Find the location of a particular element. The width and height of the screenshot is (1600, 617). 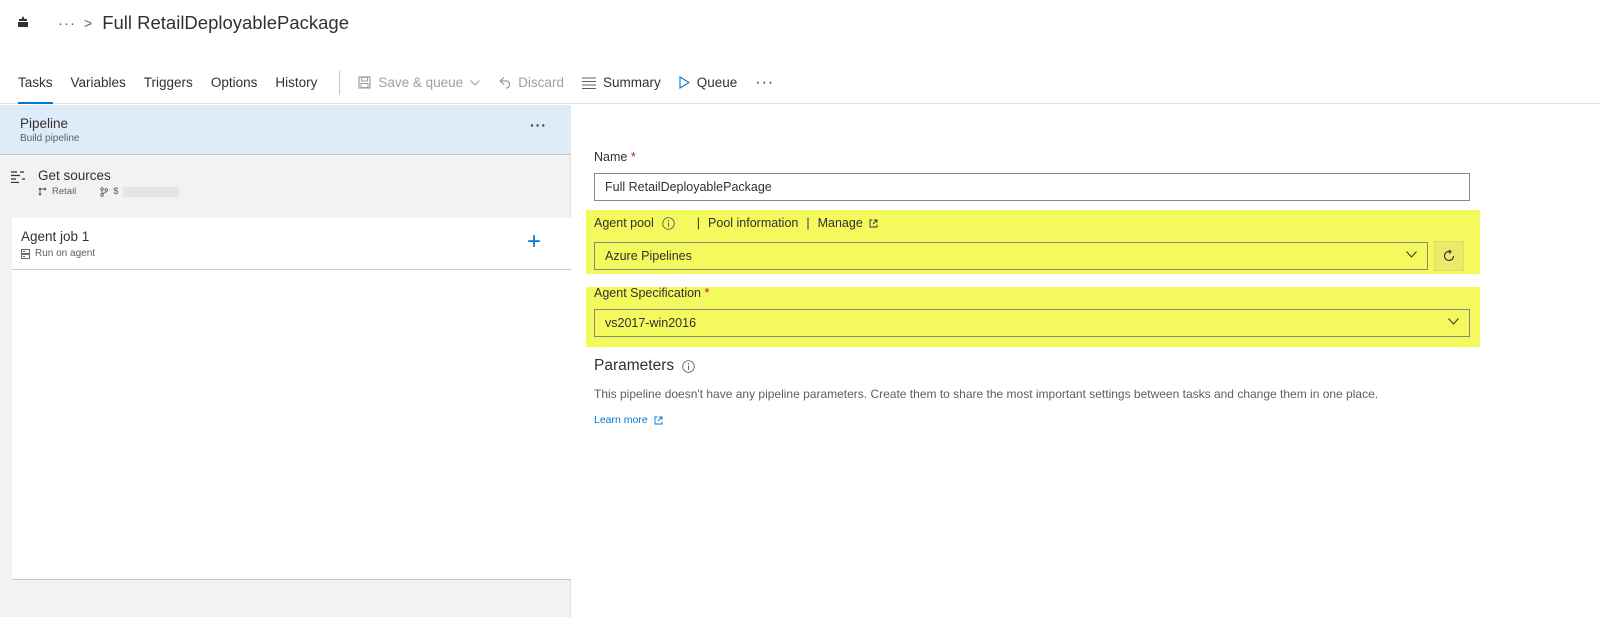

page-header: ··· > Full RetailDeployablePackage is located at coordinates (800, 23).